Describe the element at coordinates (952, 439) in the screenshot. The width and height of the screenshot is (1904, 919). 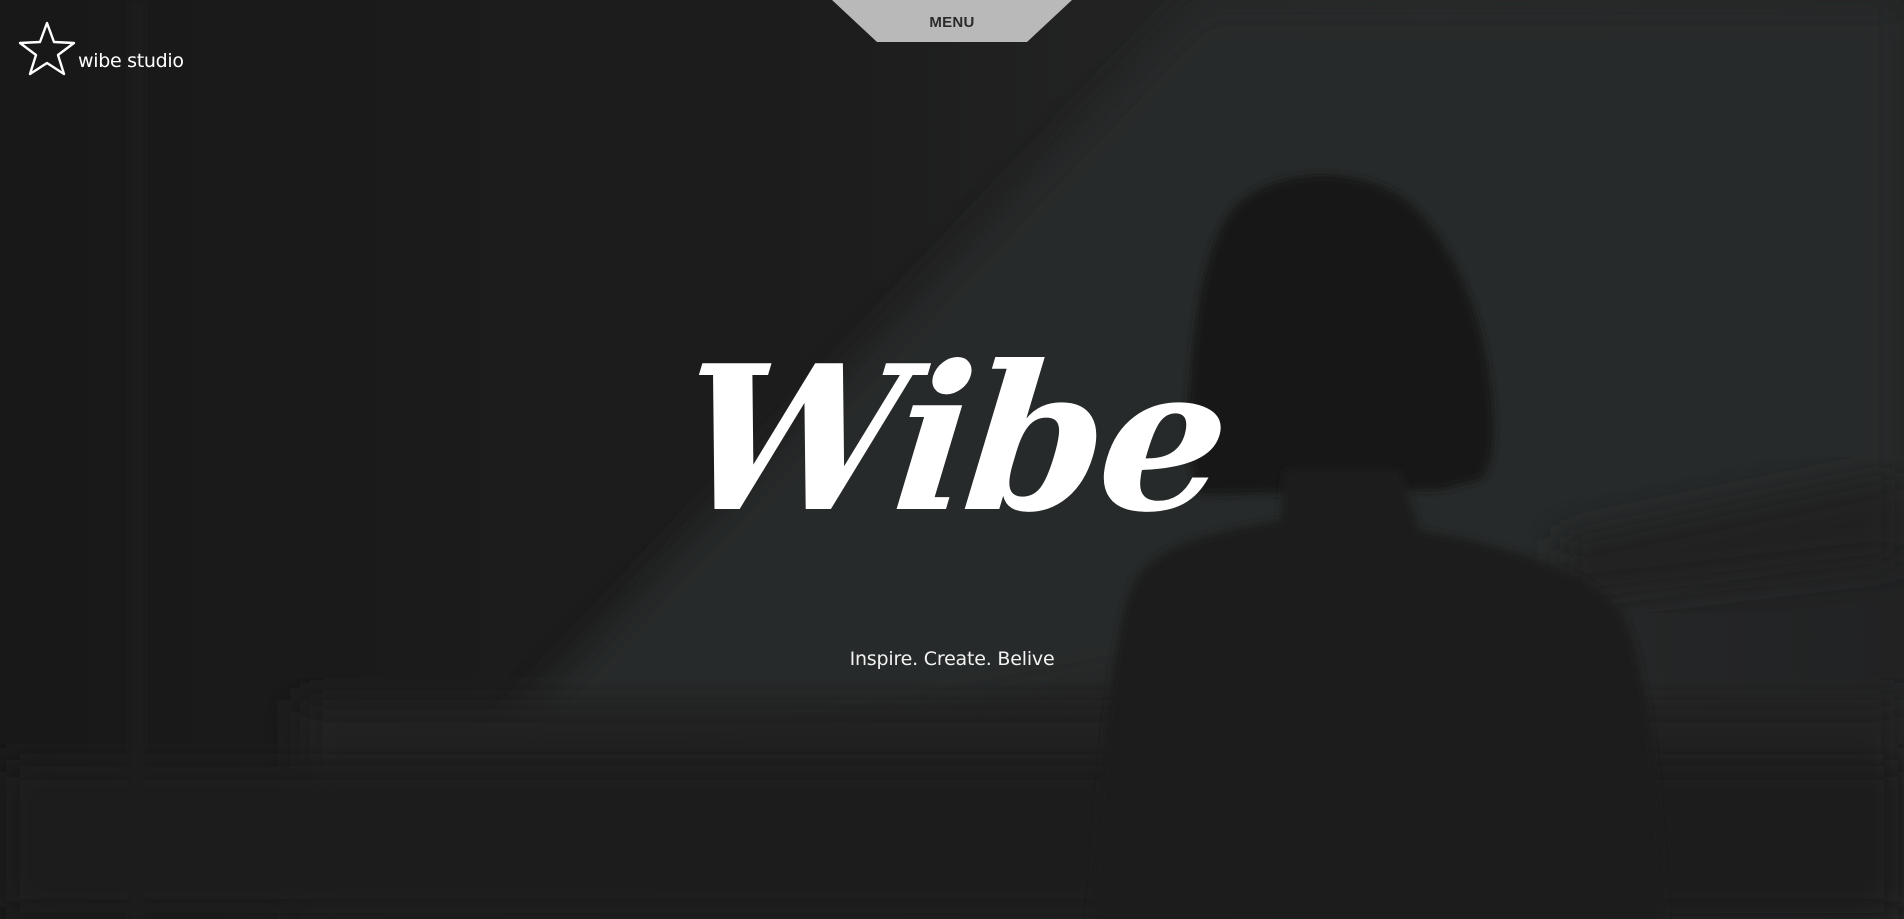
I see `hero-title: Wibe` at that location.